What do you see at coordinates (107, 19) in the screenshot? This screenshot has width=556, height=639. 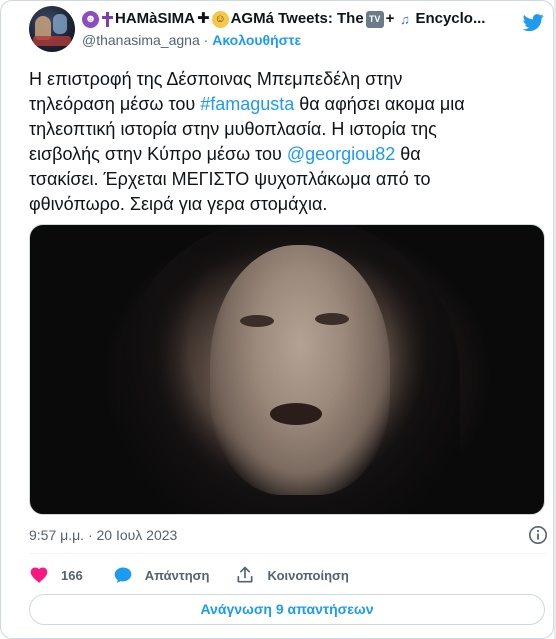 I see `cross-emoji-icon` at bounding box center [107, 19].